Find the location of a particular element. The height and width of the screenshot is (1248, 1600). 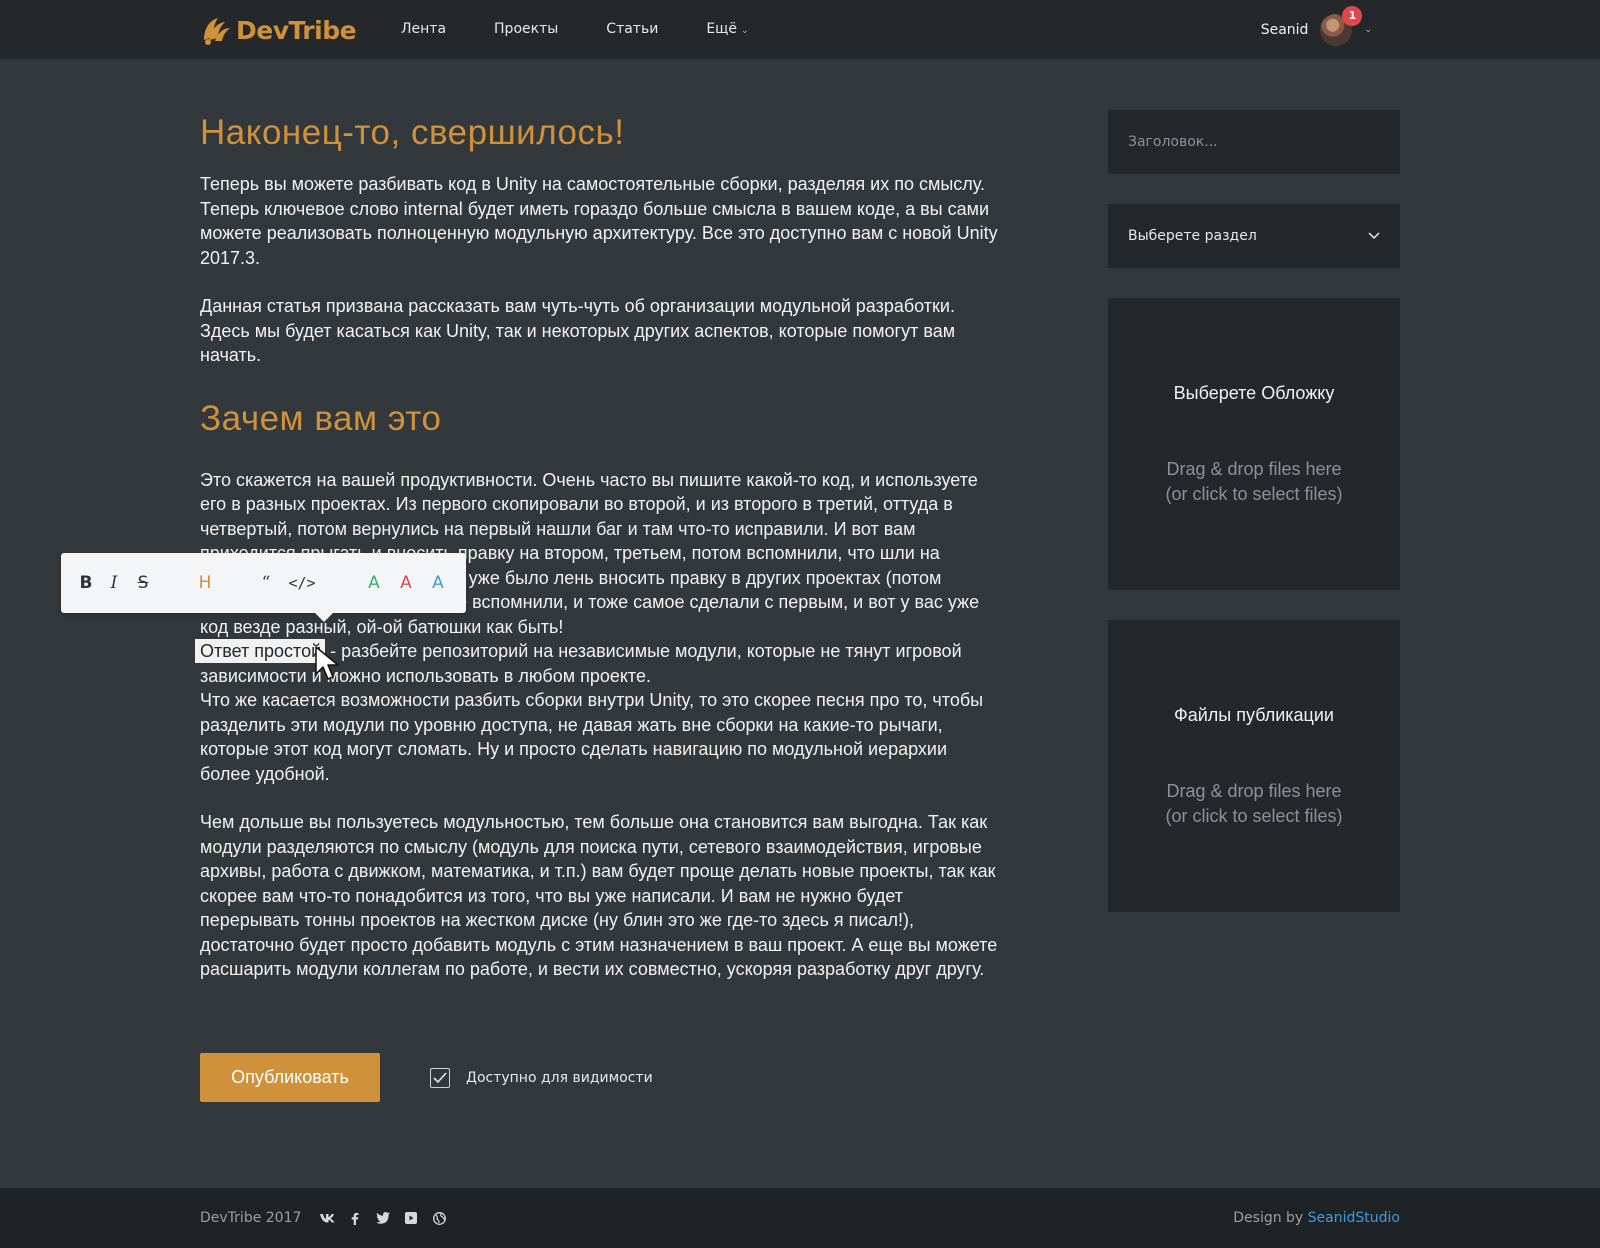

nav-articles: Статьи is located at coordinates (632, 29).